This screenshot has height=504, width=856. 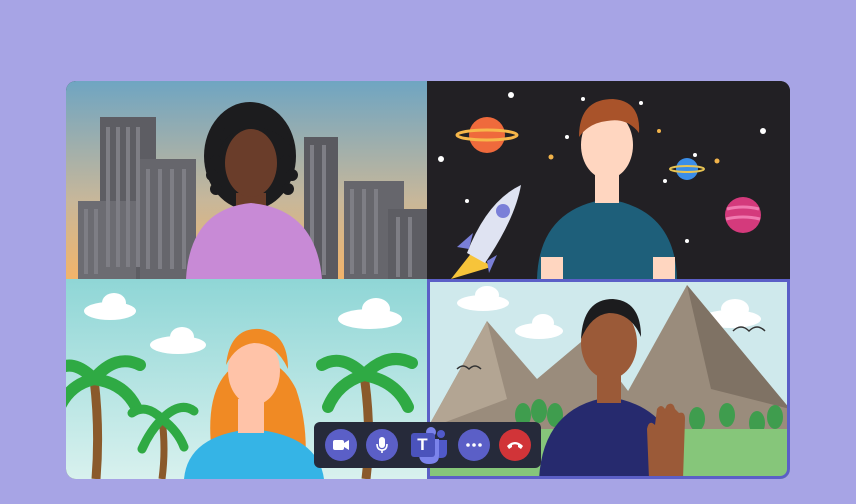 I want to click on more-options-button, so click(x=473, y=445).